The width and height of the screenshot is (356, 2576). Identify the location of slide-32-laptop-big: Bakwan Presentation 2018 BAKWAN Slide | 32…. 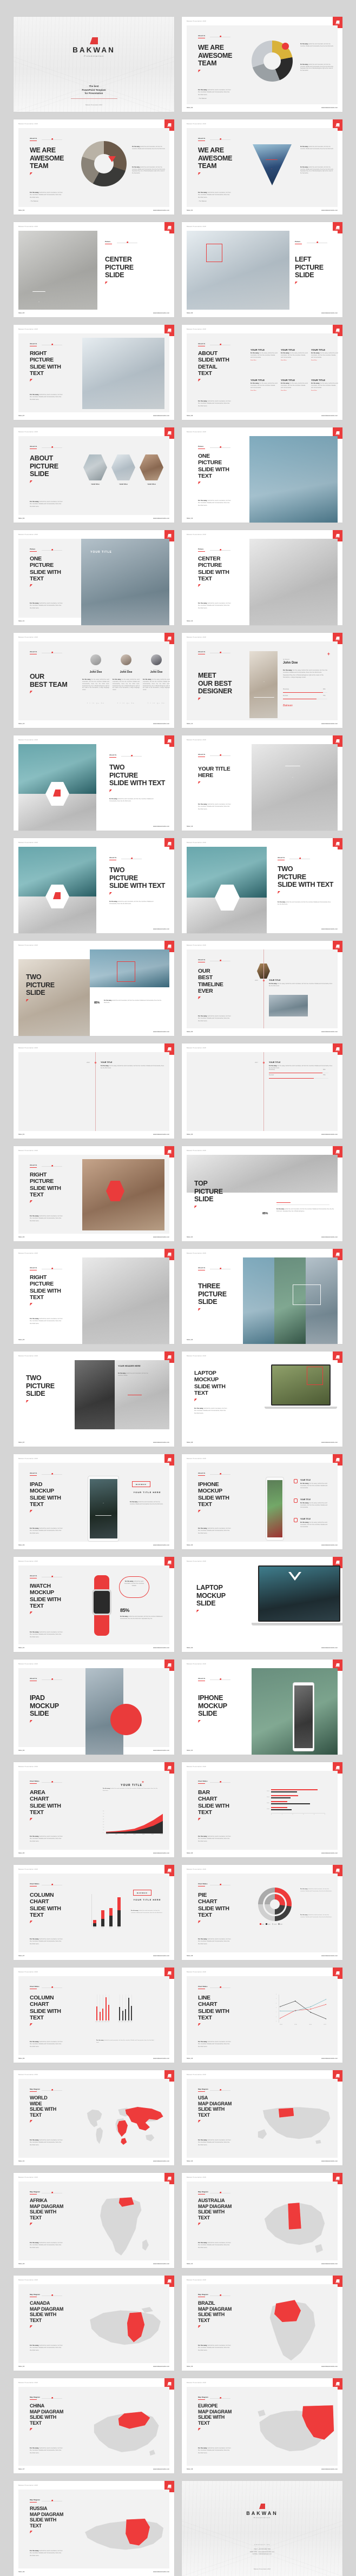
(262, 1604).